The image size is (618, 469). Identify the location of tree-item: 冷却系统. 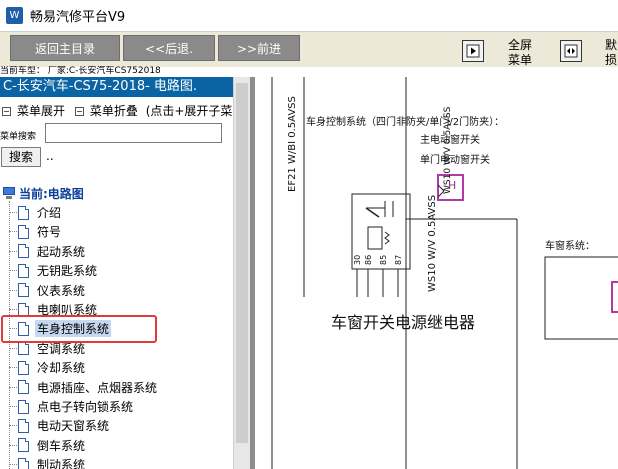
(48, 367).